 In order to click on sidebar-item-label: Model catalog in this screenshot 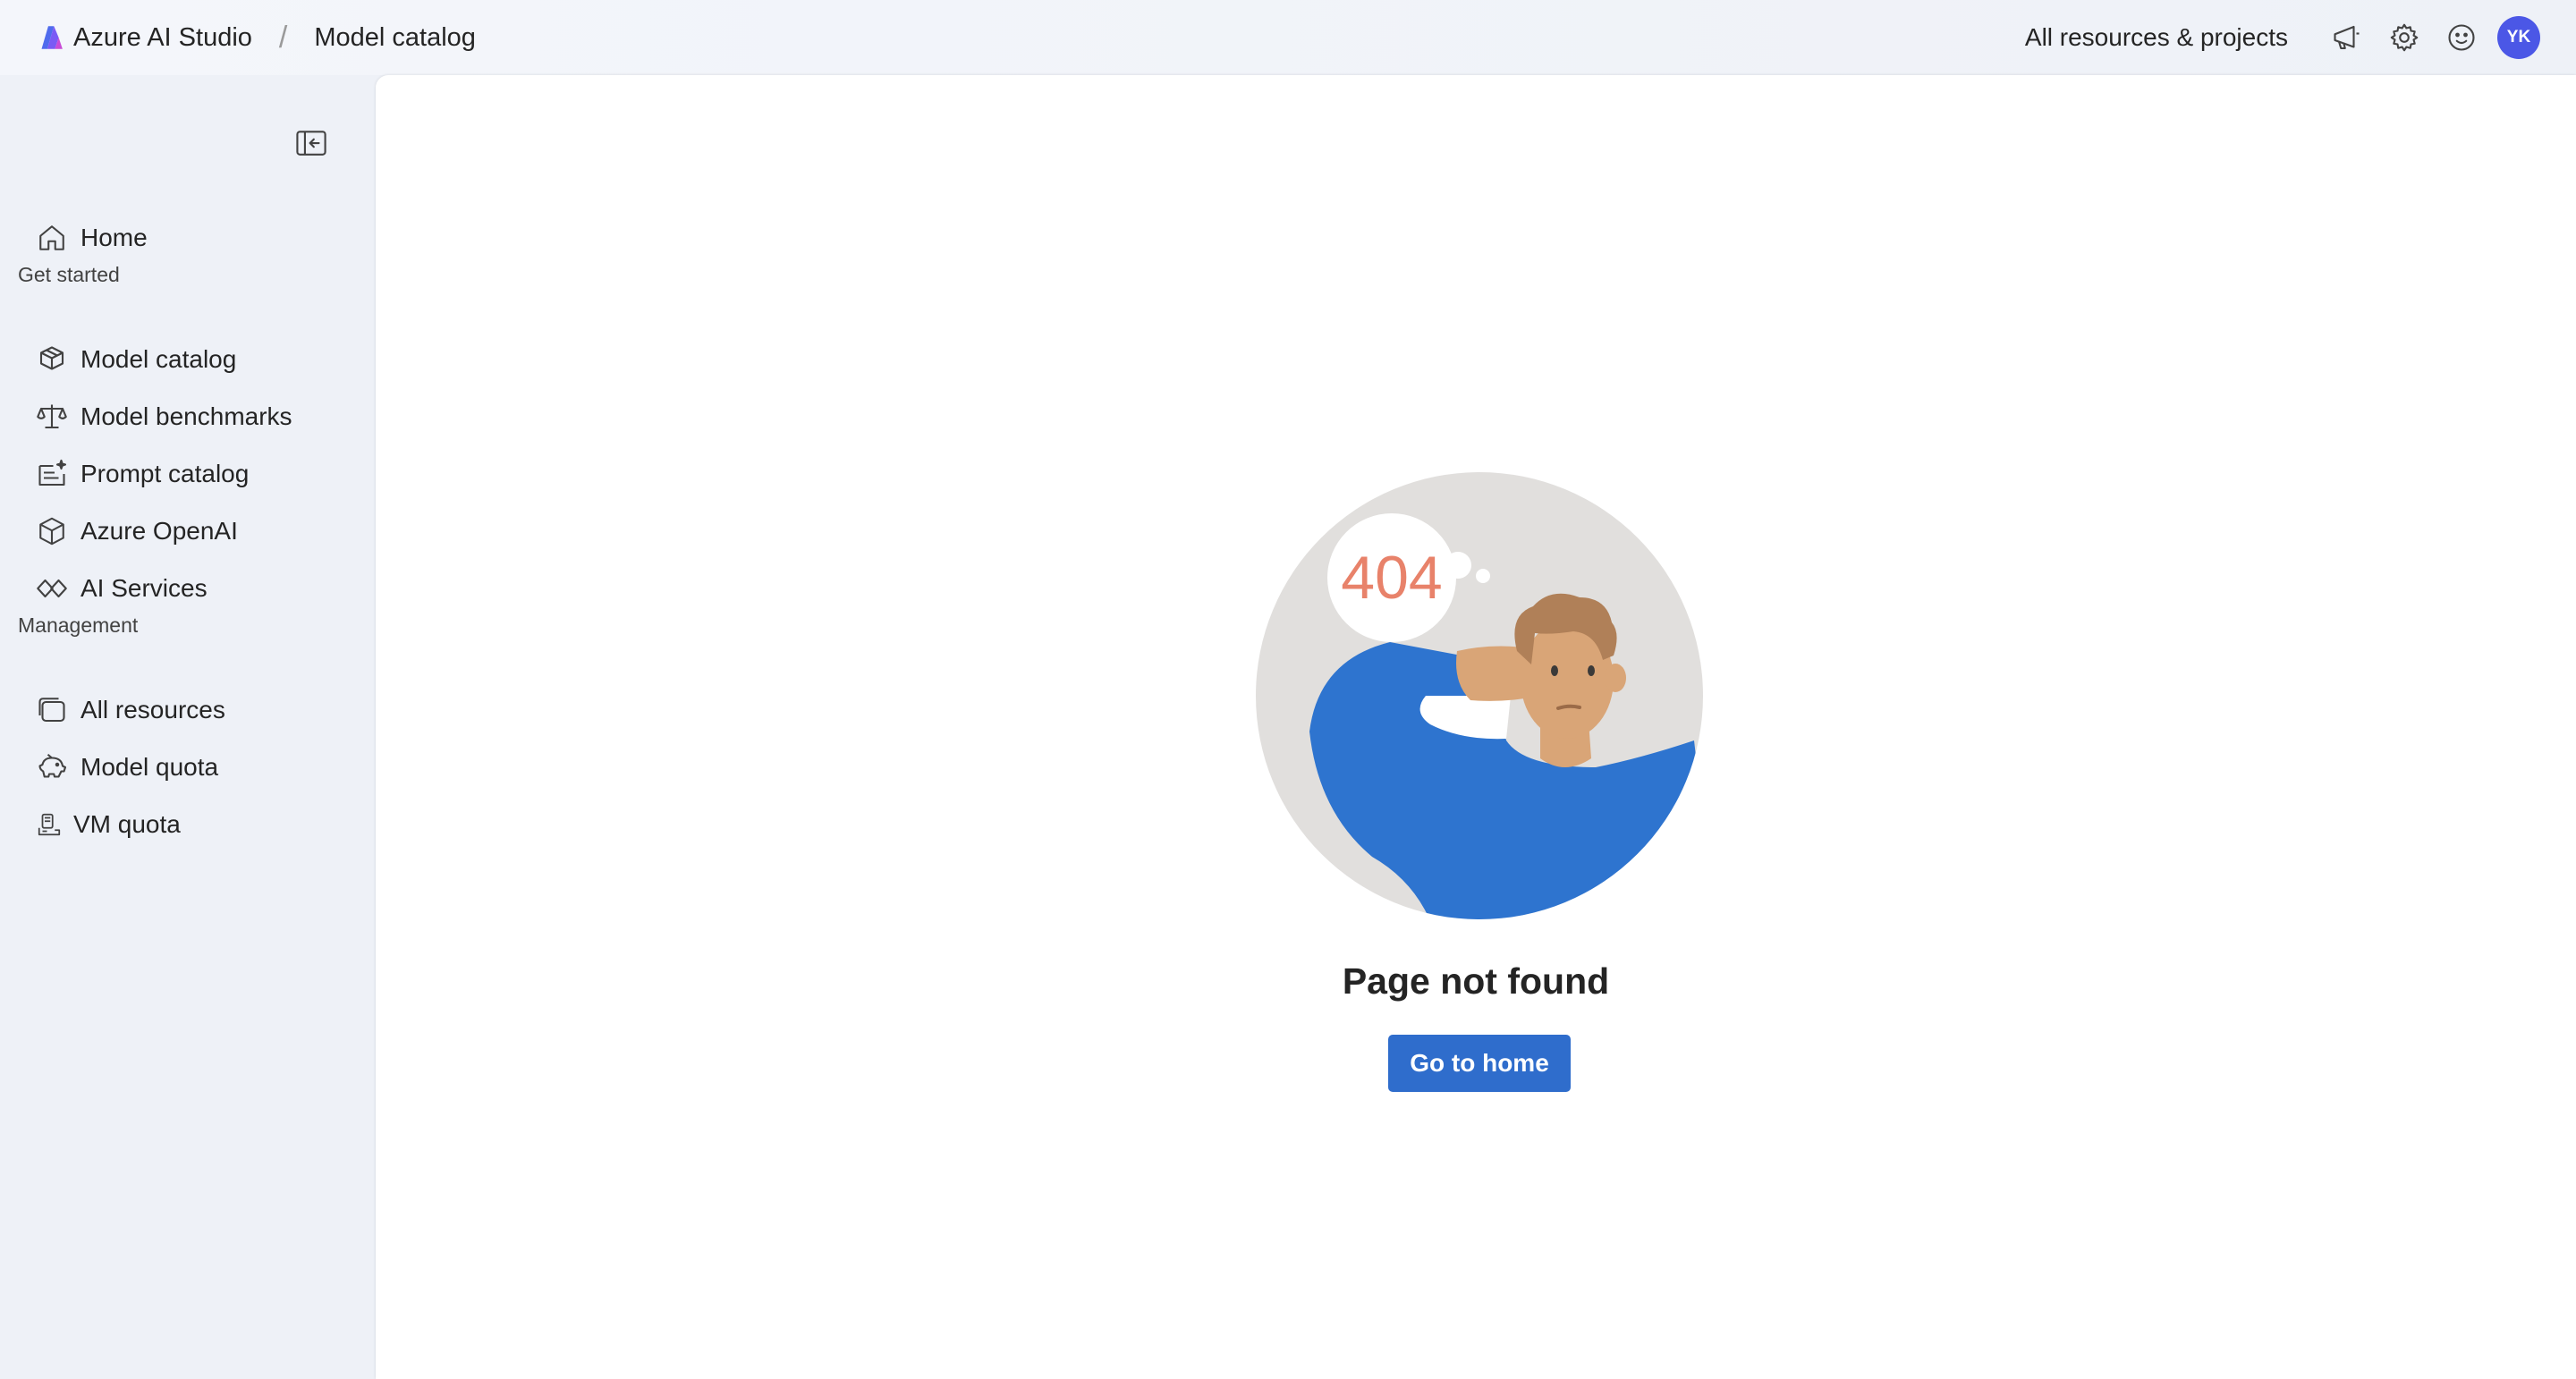, I will do `click(158, 359)`.